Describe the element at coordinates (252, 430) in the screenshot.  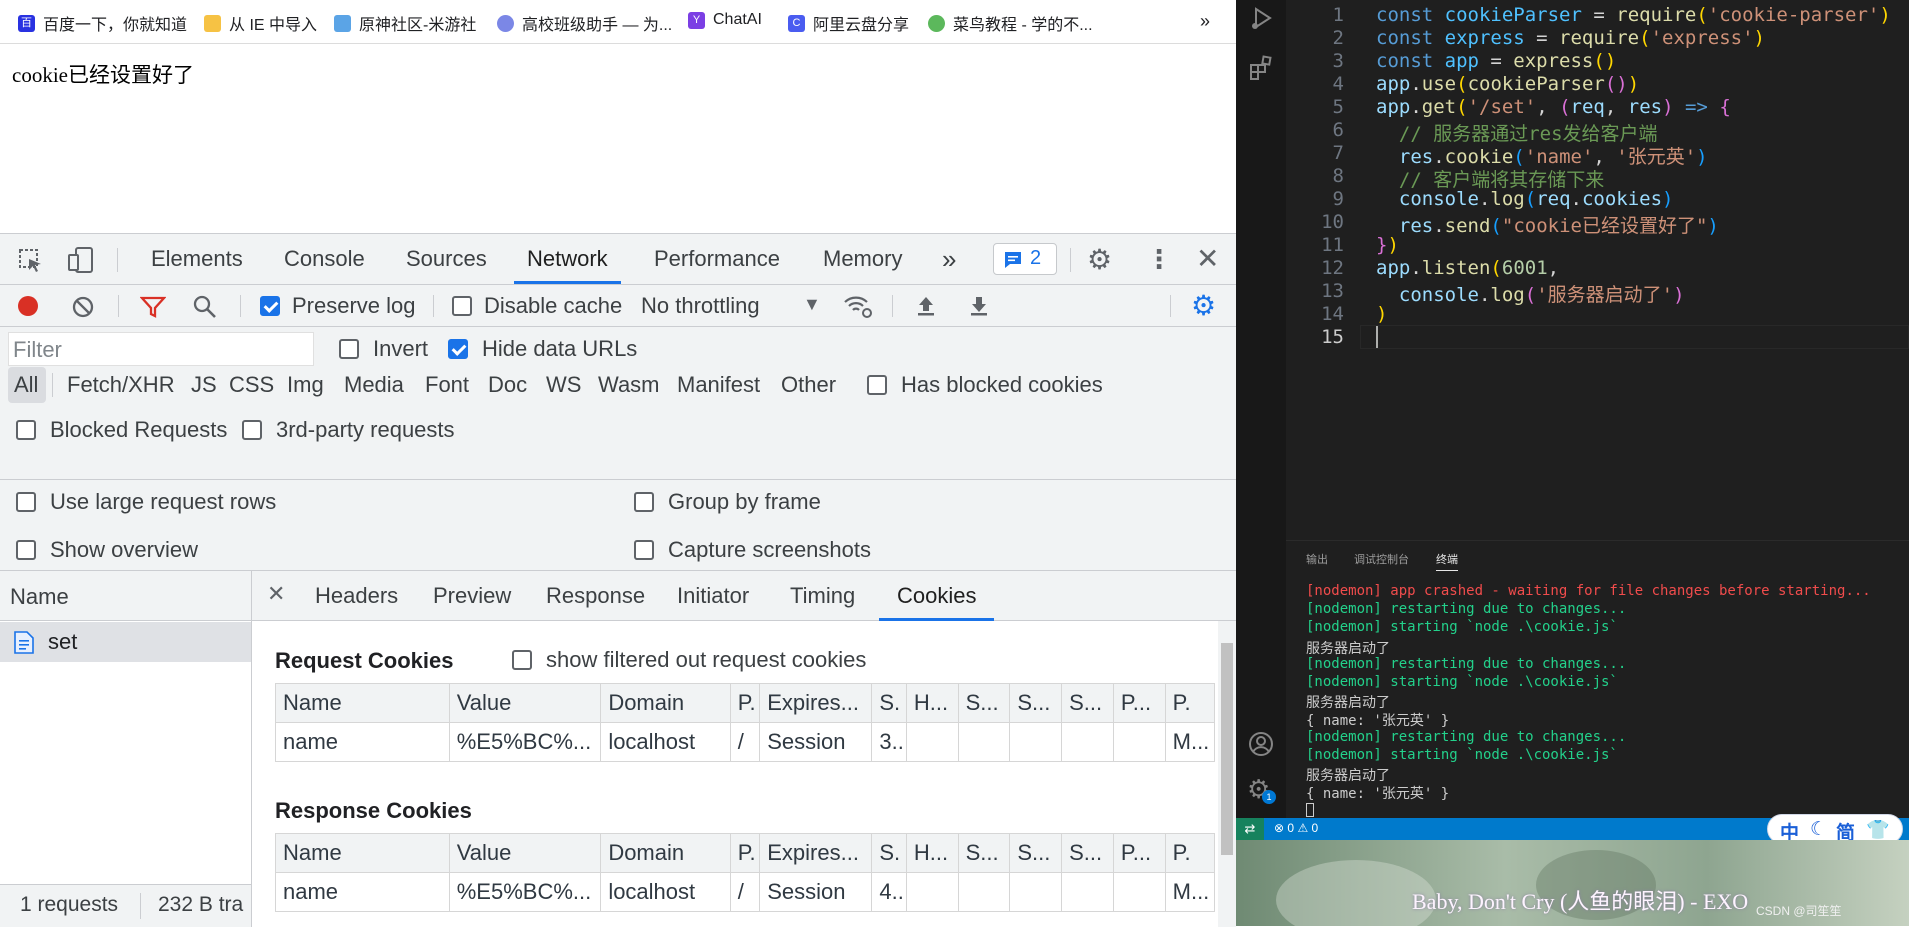
I see `third-party-checkbox` at that location.